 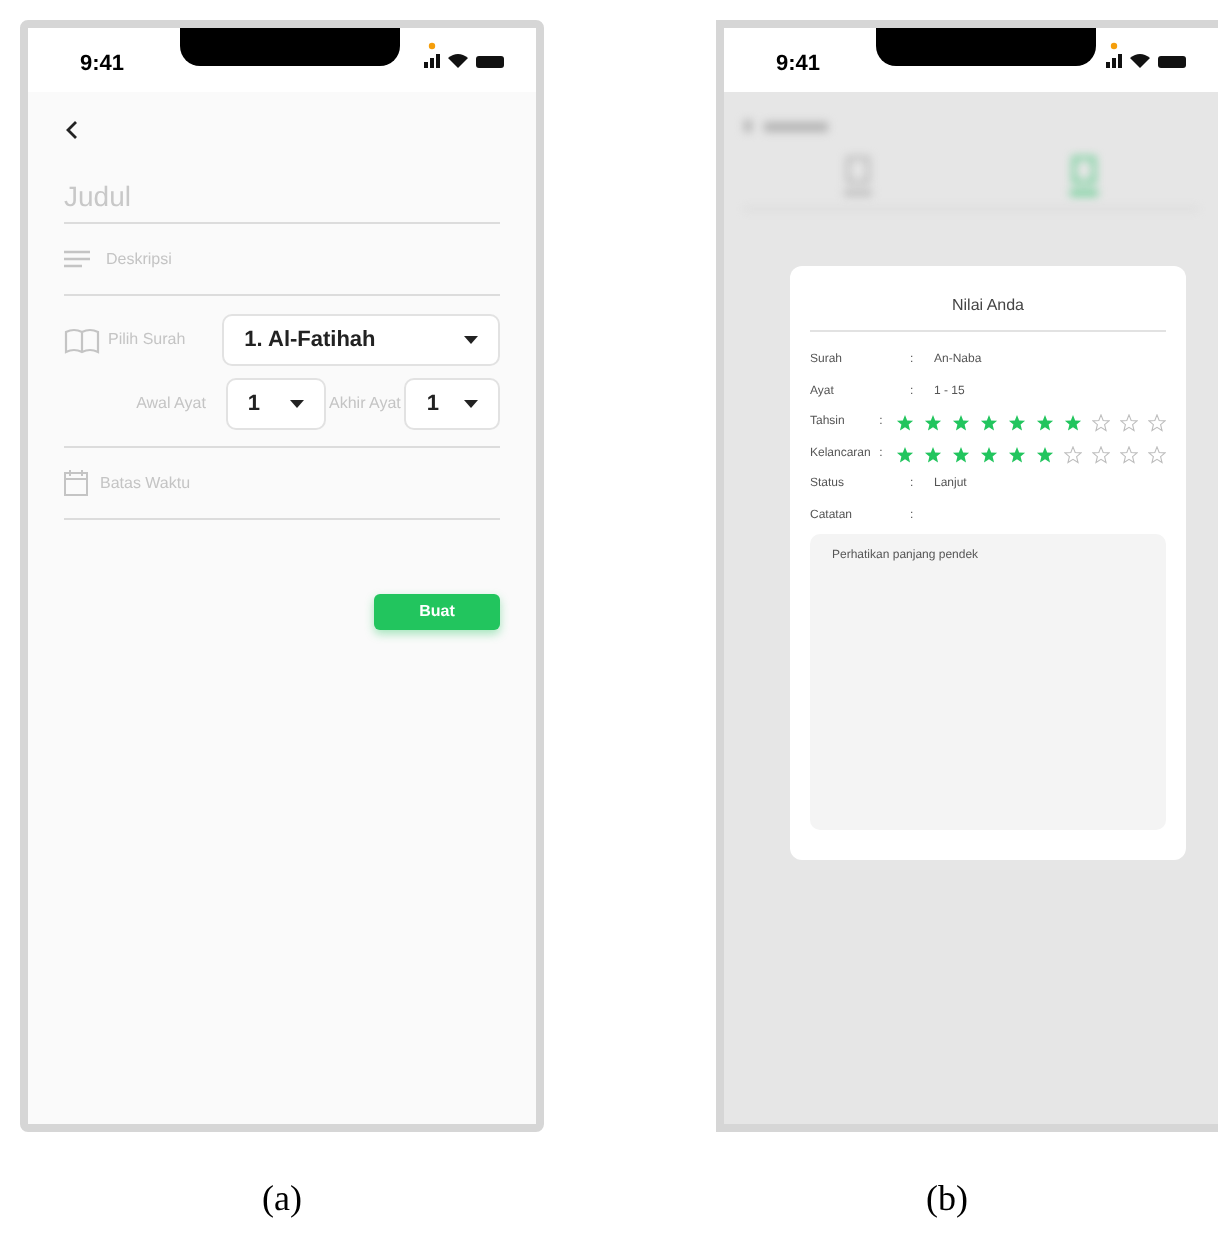 I want to click on figure-caption: (a), so click(x=282, y=1199).